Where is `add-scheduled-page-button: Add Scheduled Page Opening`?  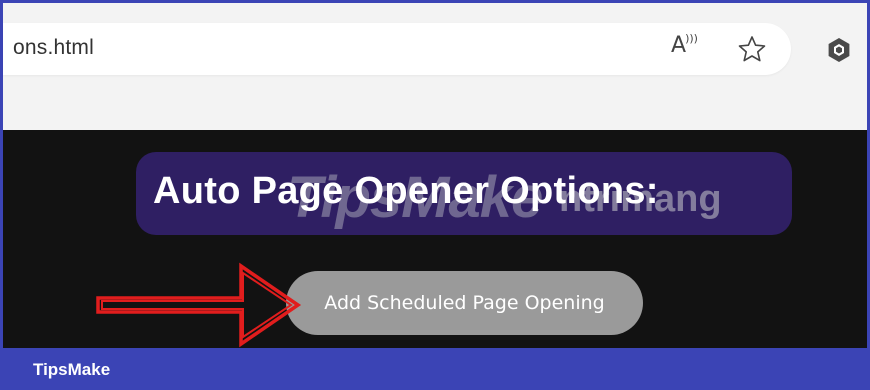
add-scheduled-page-button: Add Scheduled Page Opening is located at coordinates (464, 303).